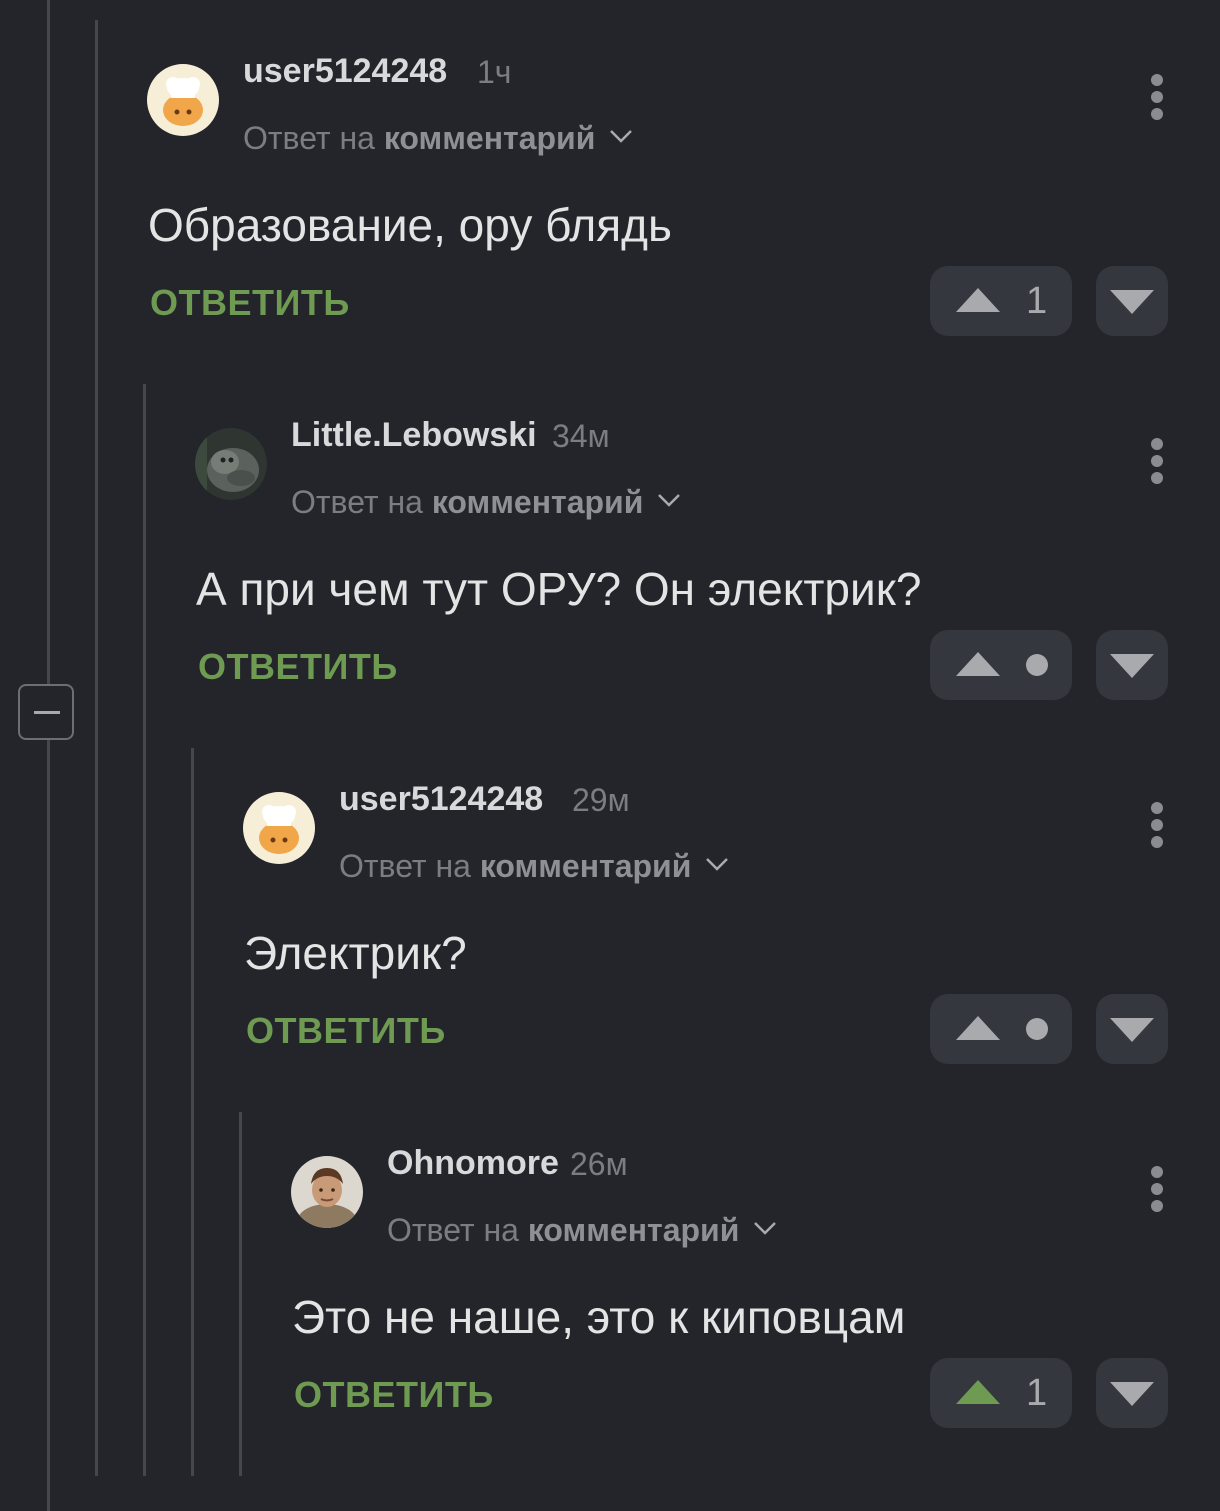 Image resolution: width=1220 pixels, height=1511 pixels. I want to click on comment-text: А при чем тут ОРУ? Он электрик?, so click(559, 589).